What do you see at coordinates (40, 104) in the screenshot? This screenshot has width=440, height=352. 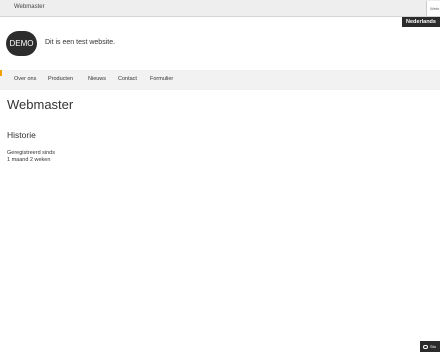 I see `page-title: Webmaster` at bounding box center [40, 104].